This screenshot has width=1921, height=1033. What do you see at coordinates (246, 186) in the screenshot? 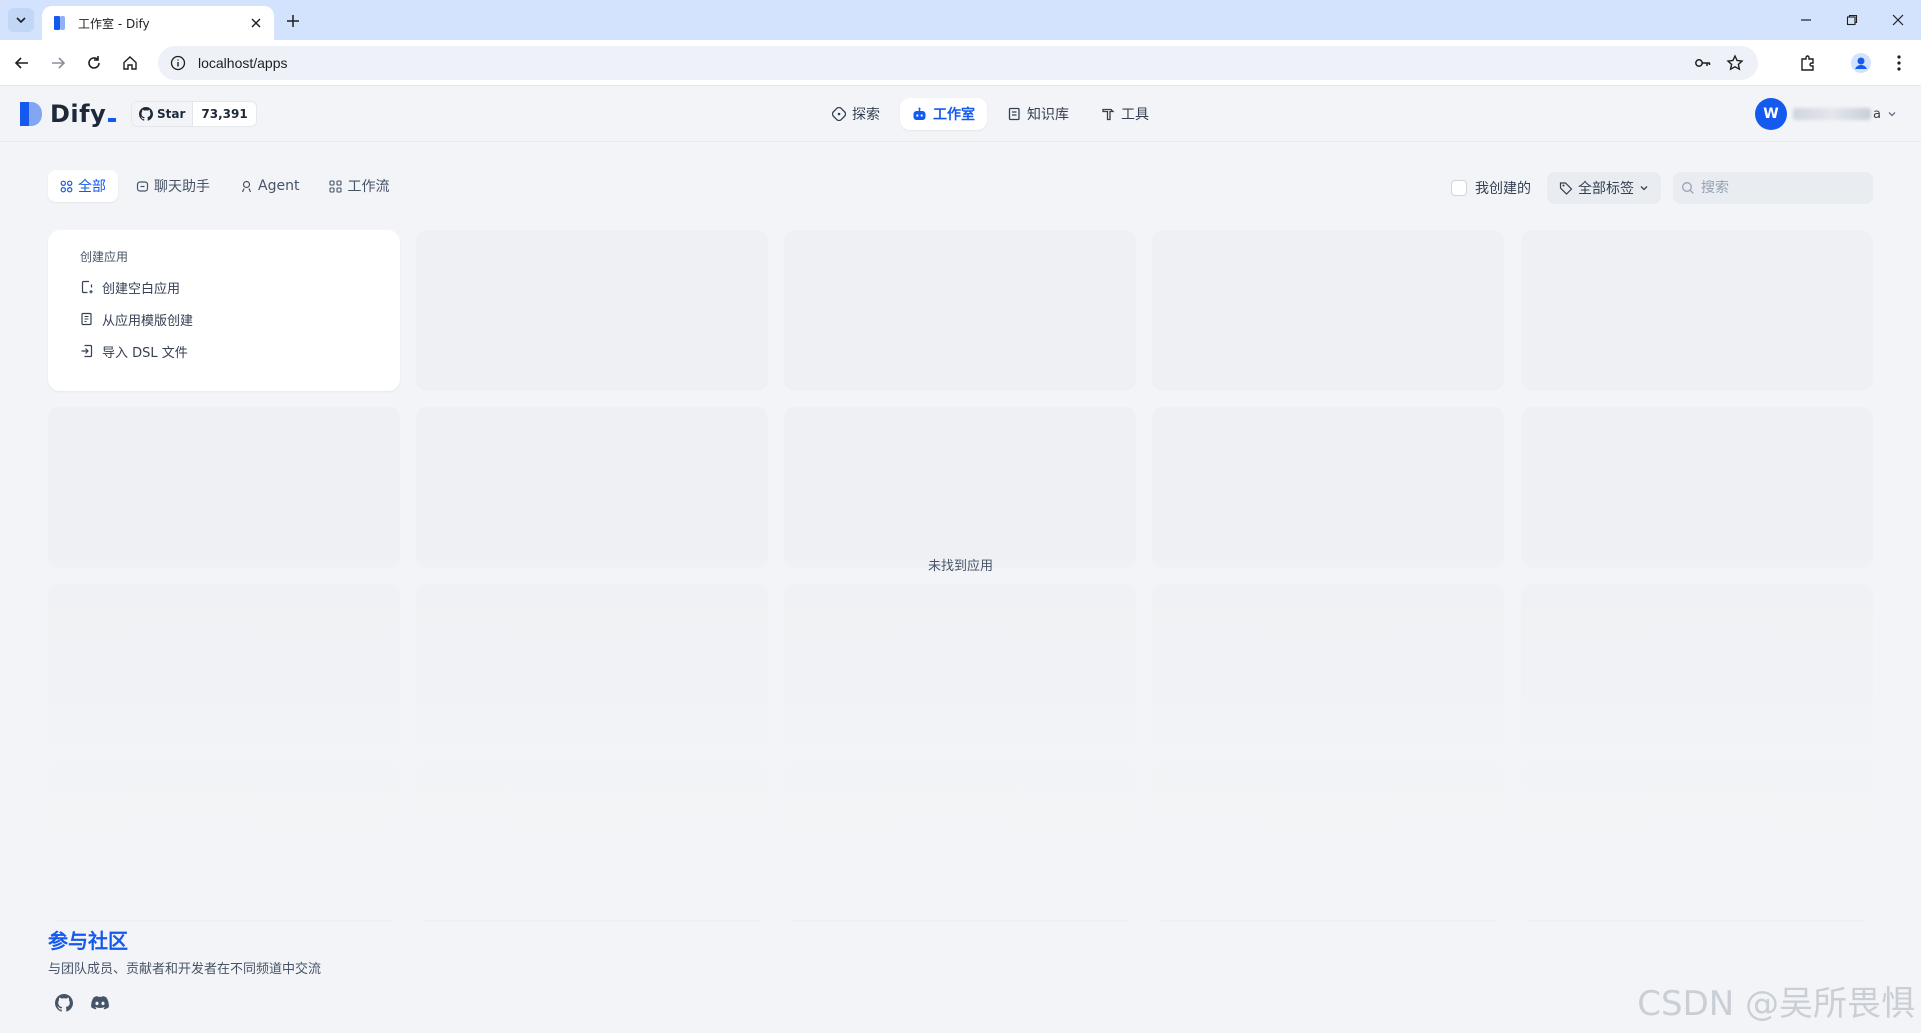
I see `agent-icon` at bounding box center [246, 186].